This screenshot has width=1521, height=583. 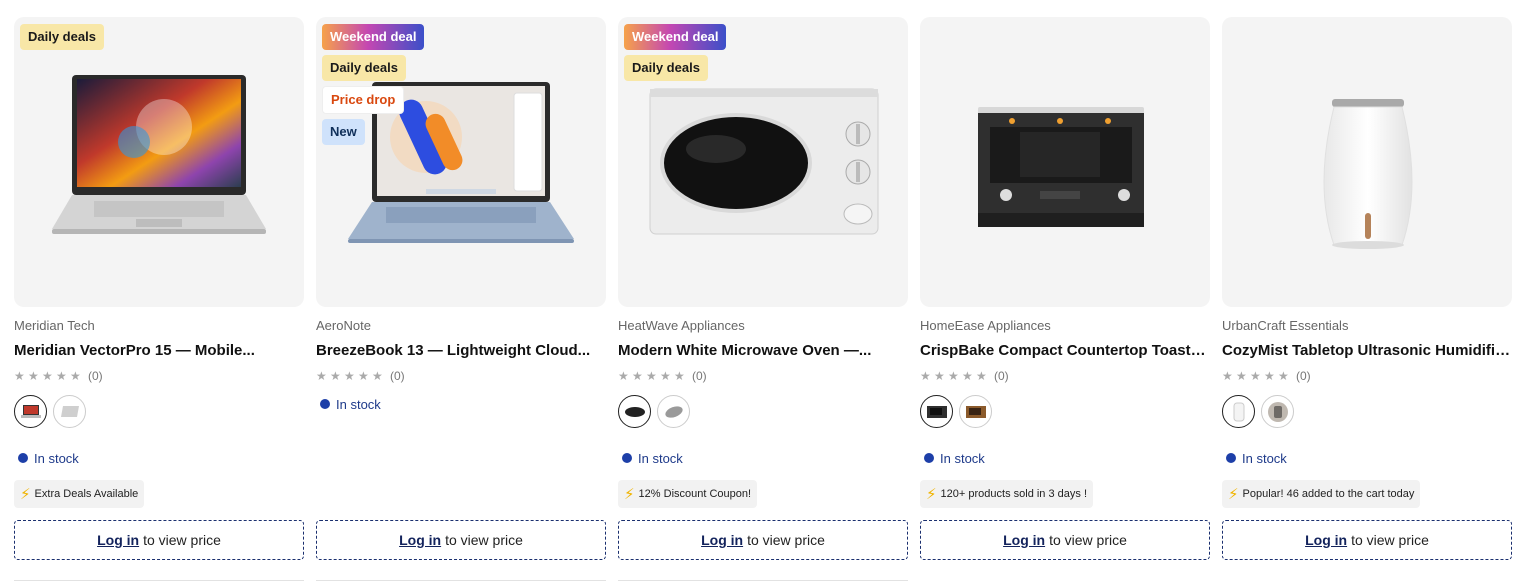 What do you see at coordinates (343, 325) in the screenshot?
I see `product-brand: AeroNote` at bounding box center [343, 325].